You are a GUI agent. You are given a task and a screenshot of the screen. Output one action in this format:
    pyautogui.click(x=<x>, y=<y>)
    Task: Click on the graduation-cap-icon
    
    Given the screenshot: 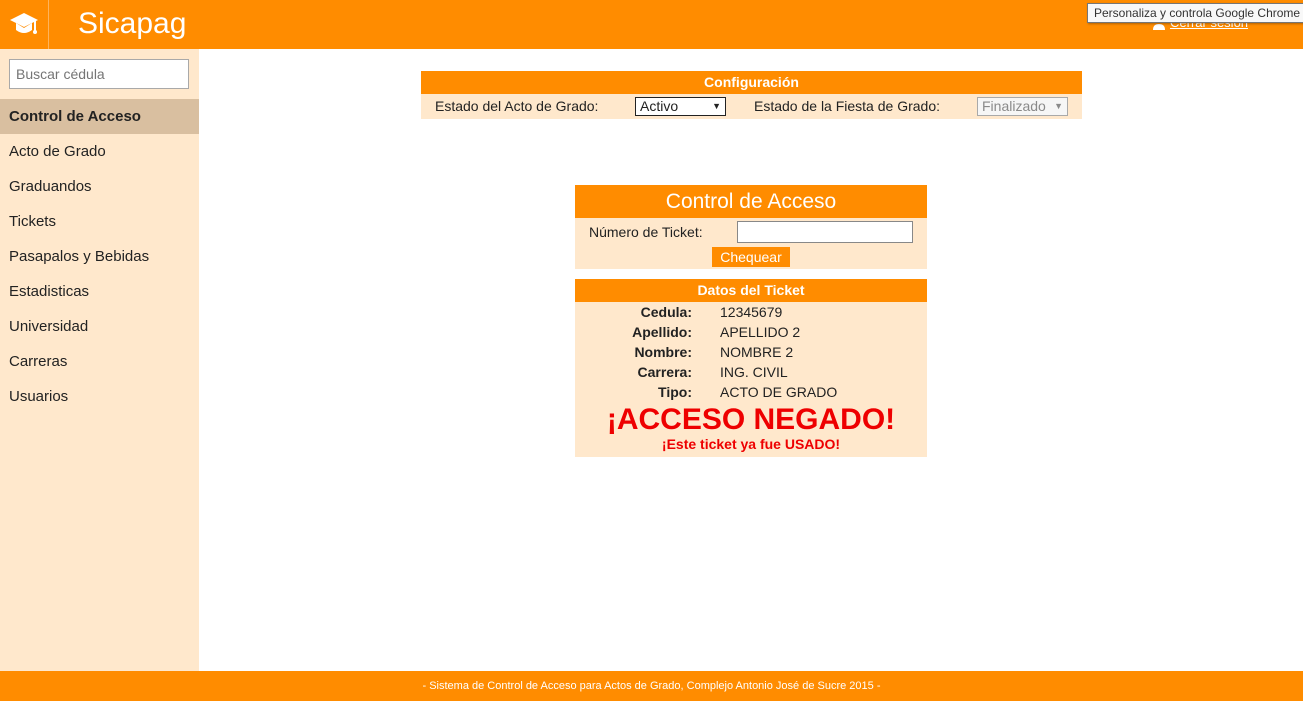 What is the action you would take?
    pyautogui.click(x=24, y=23)
    